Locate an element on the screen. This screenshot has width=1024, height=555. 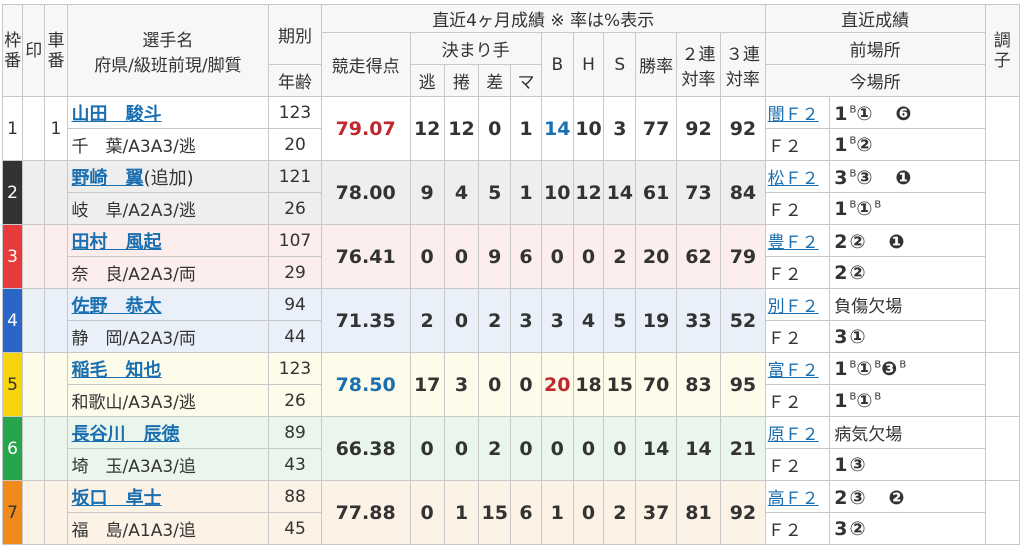
win-rate-cell: 14 is located at coordinates (656, 448).